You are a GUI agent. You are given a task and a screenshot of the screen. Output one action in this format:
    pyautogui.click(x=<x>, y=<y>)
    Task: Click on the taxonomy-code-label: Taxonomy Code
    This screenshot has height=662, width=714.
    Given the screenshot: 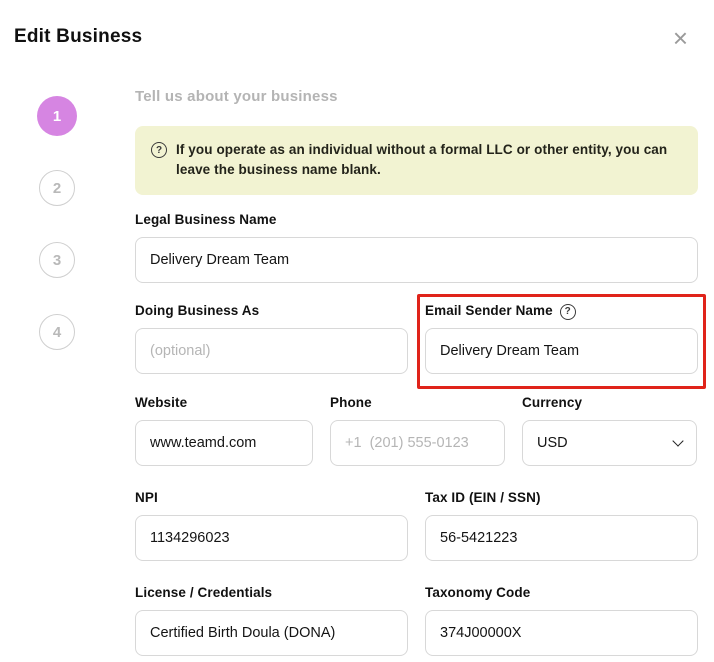 What is the action you would take?
    pyautogui.click(x=478, y=592)
    